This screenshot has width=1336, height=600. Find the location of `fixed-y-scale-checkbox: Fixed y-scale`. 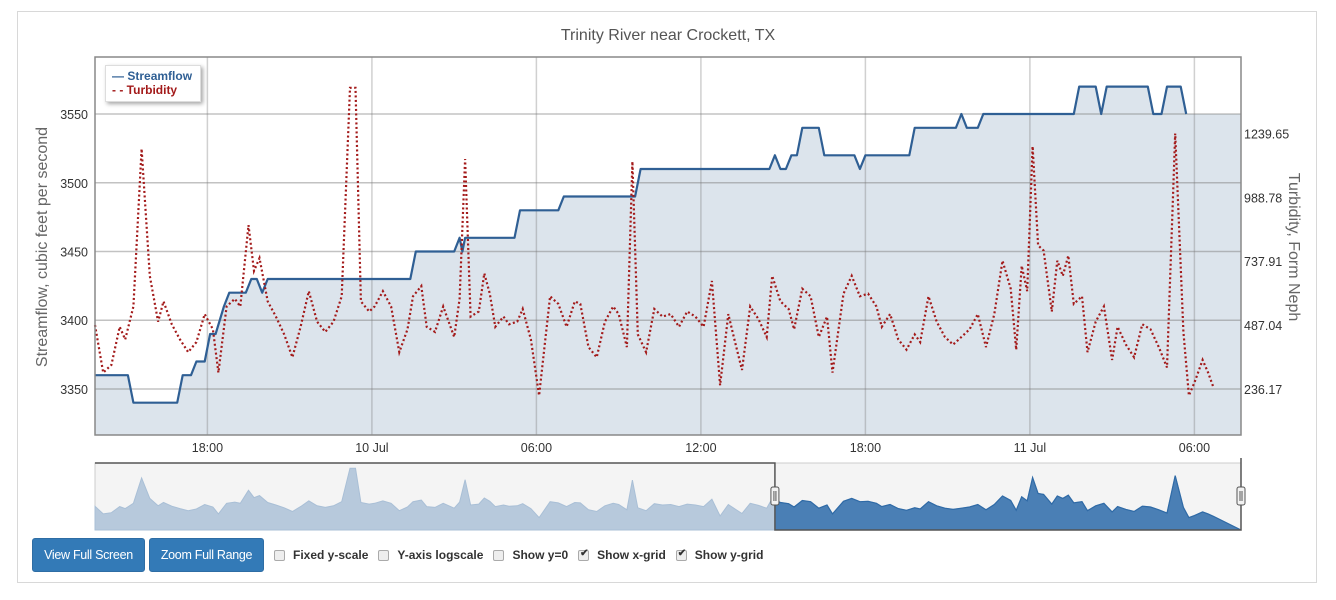

fixed-y-scale-checkbox: Fixed y-scale is located at coordinates (321, 555).